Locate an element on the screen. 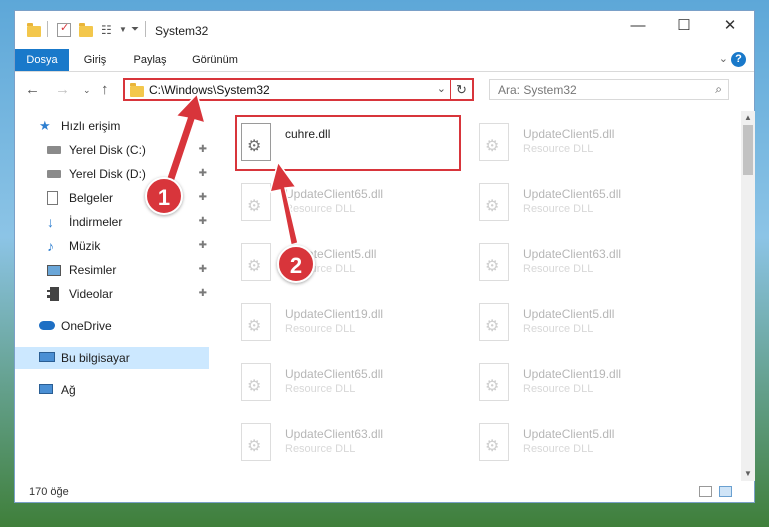  expand-ribbon-icon: ⌄ is located at coordinates (723, 58).